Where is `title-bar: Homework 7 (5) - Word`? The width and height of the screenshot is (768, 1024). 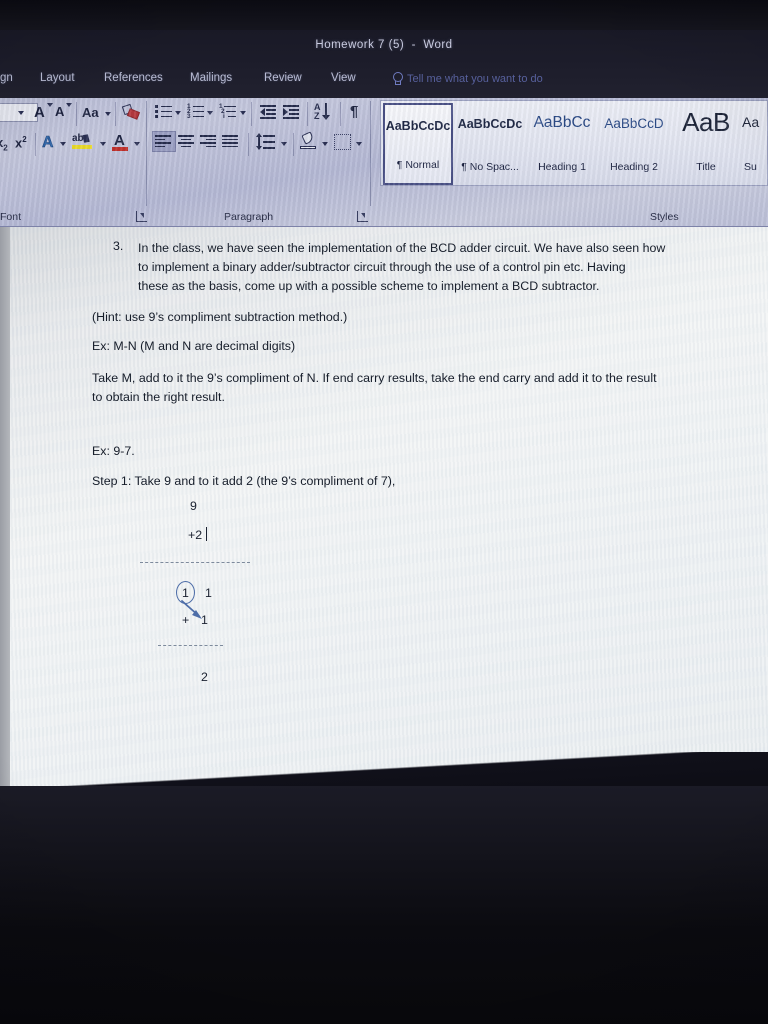 title-bar: Homework 7 (5) - Word is located at coordinates (384, 48).